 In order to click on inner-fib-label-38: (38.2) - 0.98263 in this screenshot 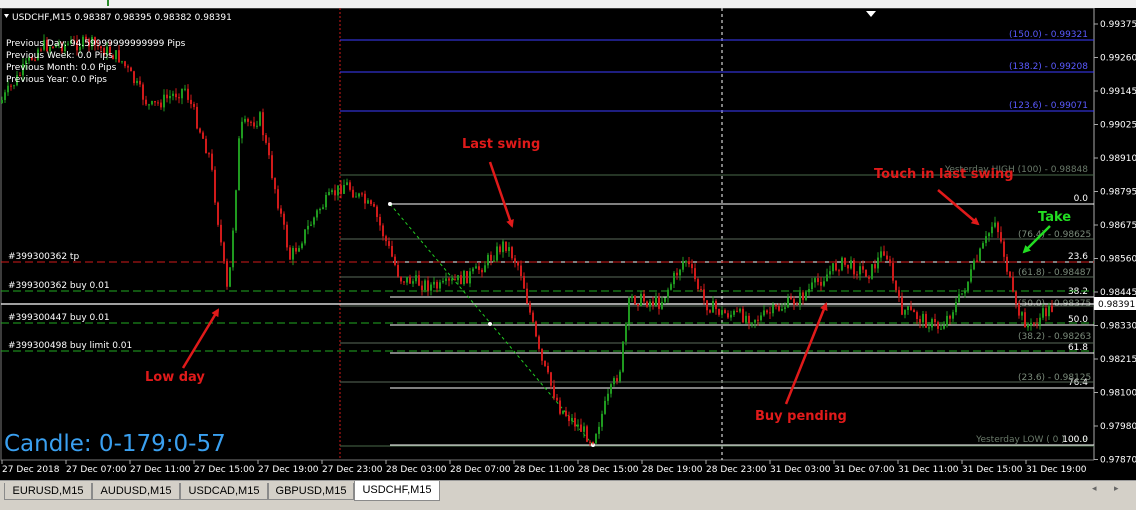, I will do `click(1054, 337)`.